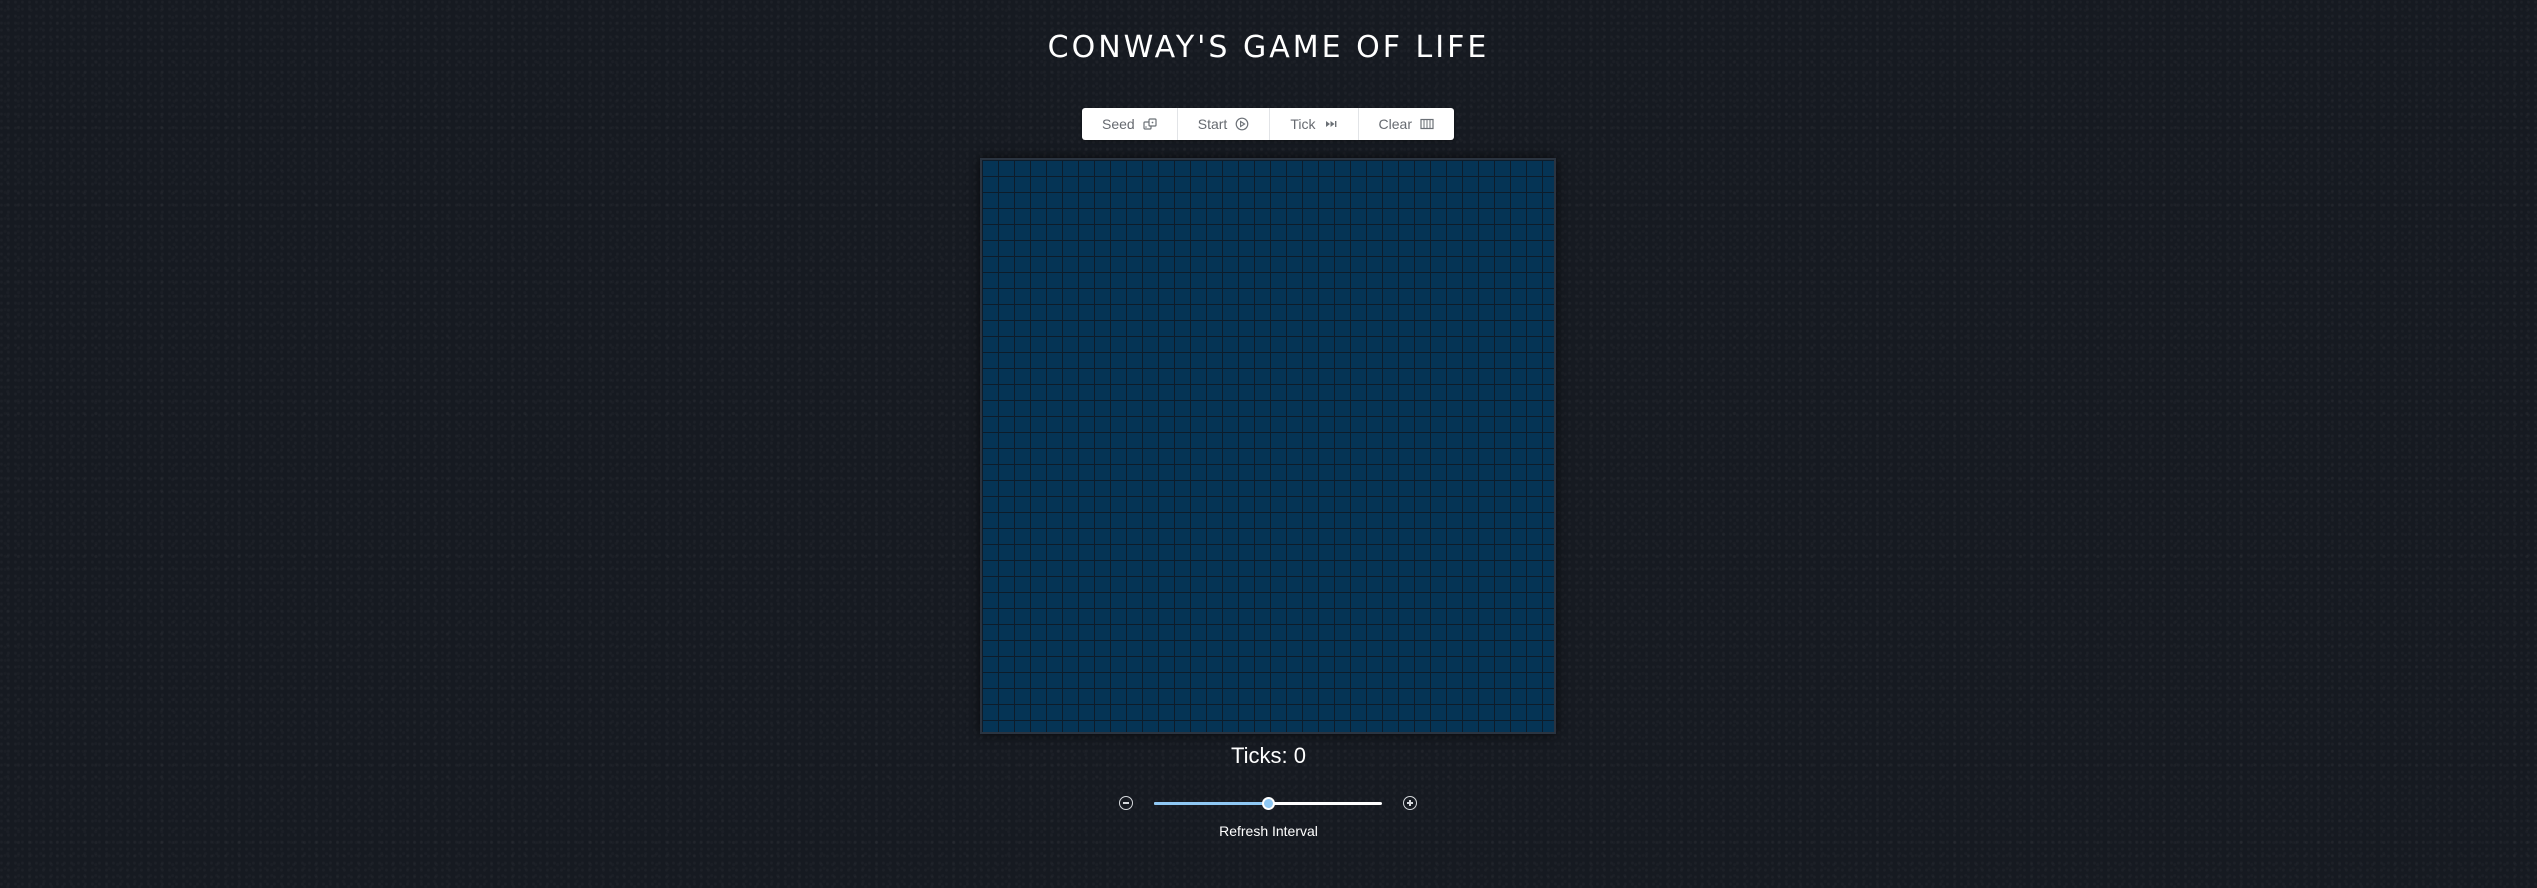 The image size is (2537, 888). What do you see at coordinates (1427, 124) in the screenshot?
I see `grid-clear-icon` at bounding box center [1427, 124].